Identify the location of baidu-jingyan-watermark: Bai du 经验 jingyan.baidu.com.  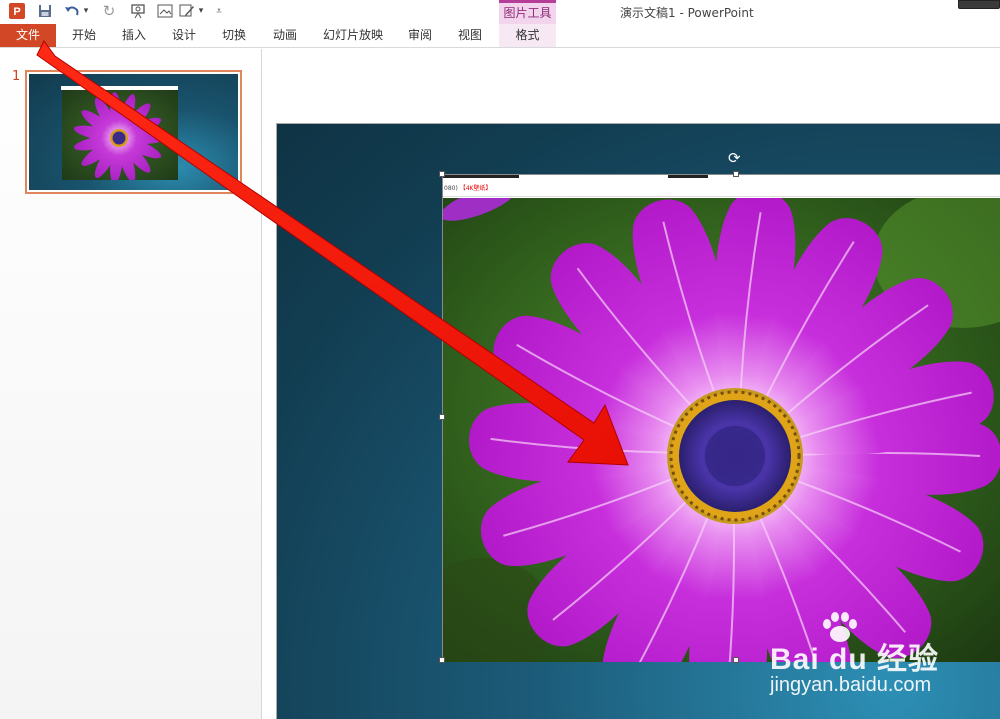
(885, 662).